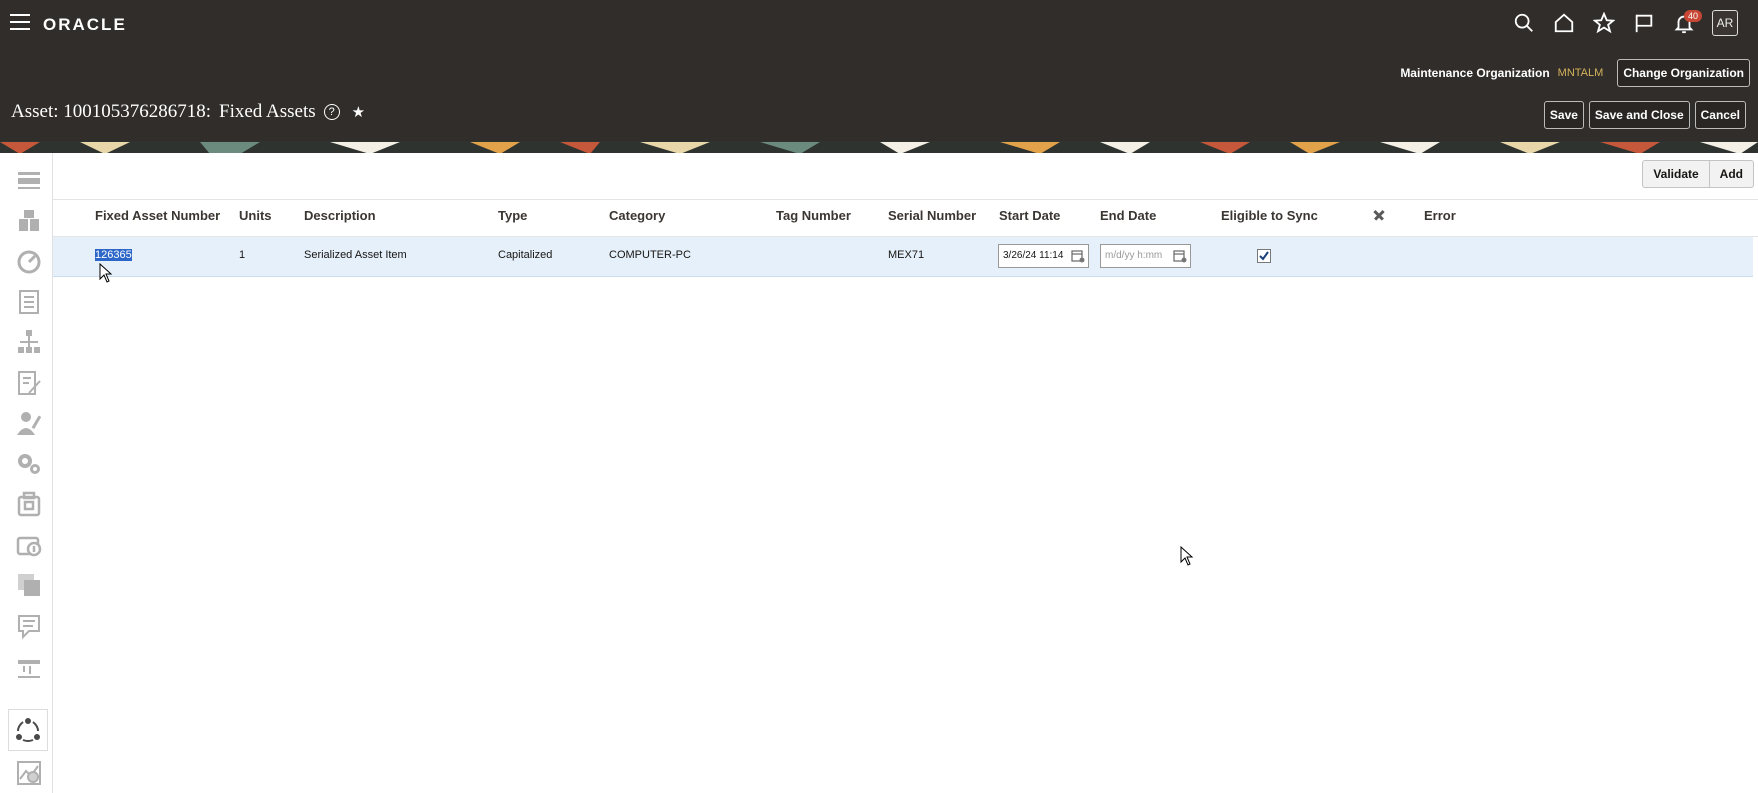  What do you see at coordinates (1692, 16) in the screenshot?
I see `notification-count-badge: 40` at bounding box center [1692, 16].